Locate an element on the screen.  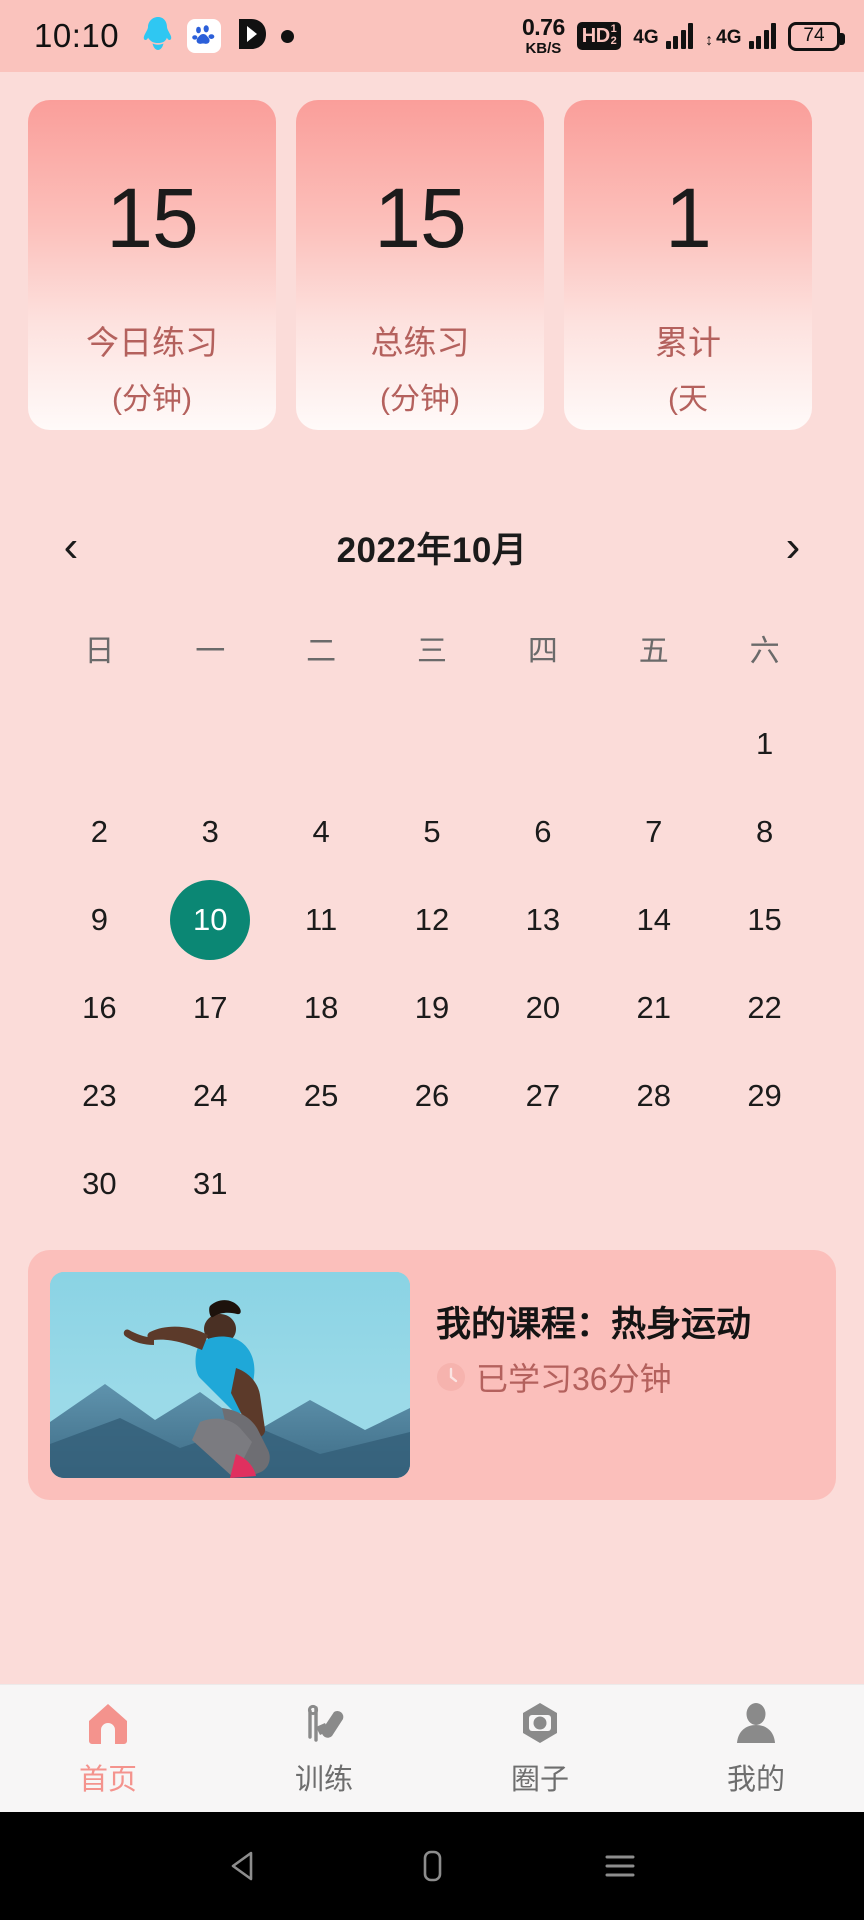
weekday-label: 四 is located at coordinates (542, 651).